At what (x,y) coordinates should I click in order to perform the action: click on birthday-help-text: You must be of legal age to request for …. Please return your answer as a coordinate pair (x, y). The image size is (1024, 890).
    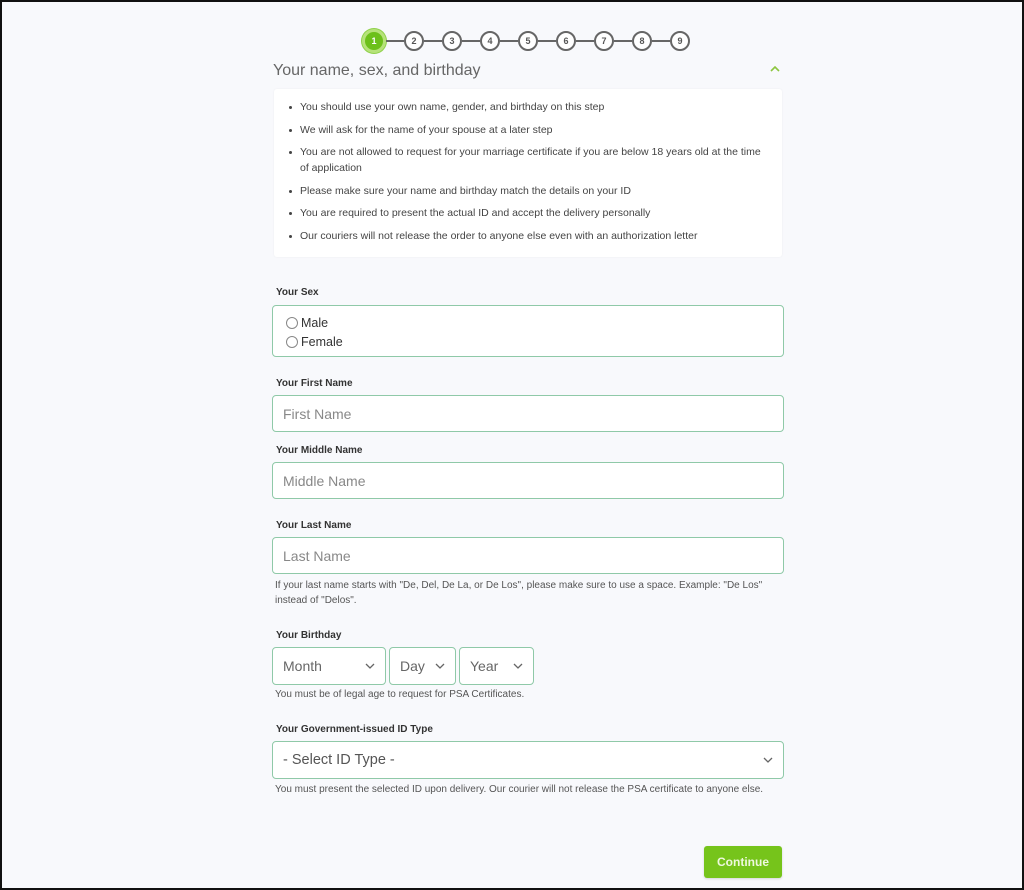
    Looking at the image, I should click on (400, 694).